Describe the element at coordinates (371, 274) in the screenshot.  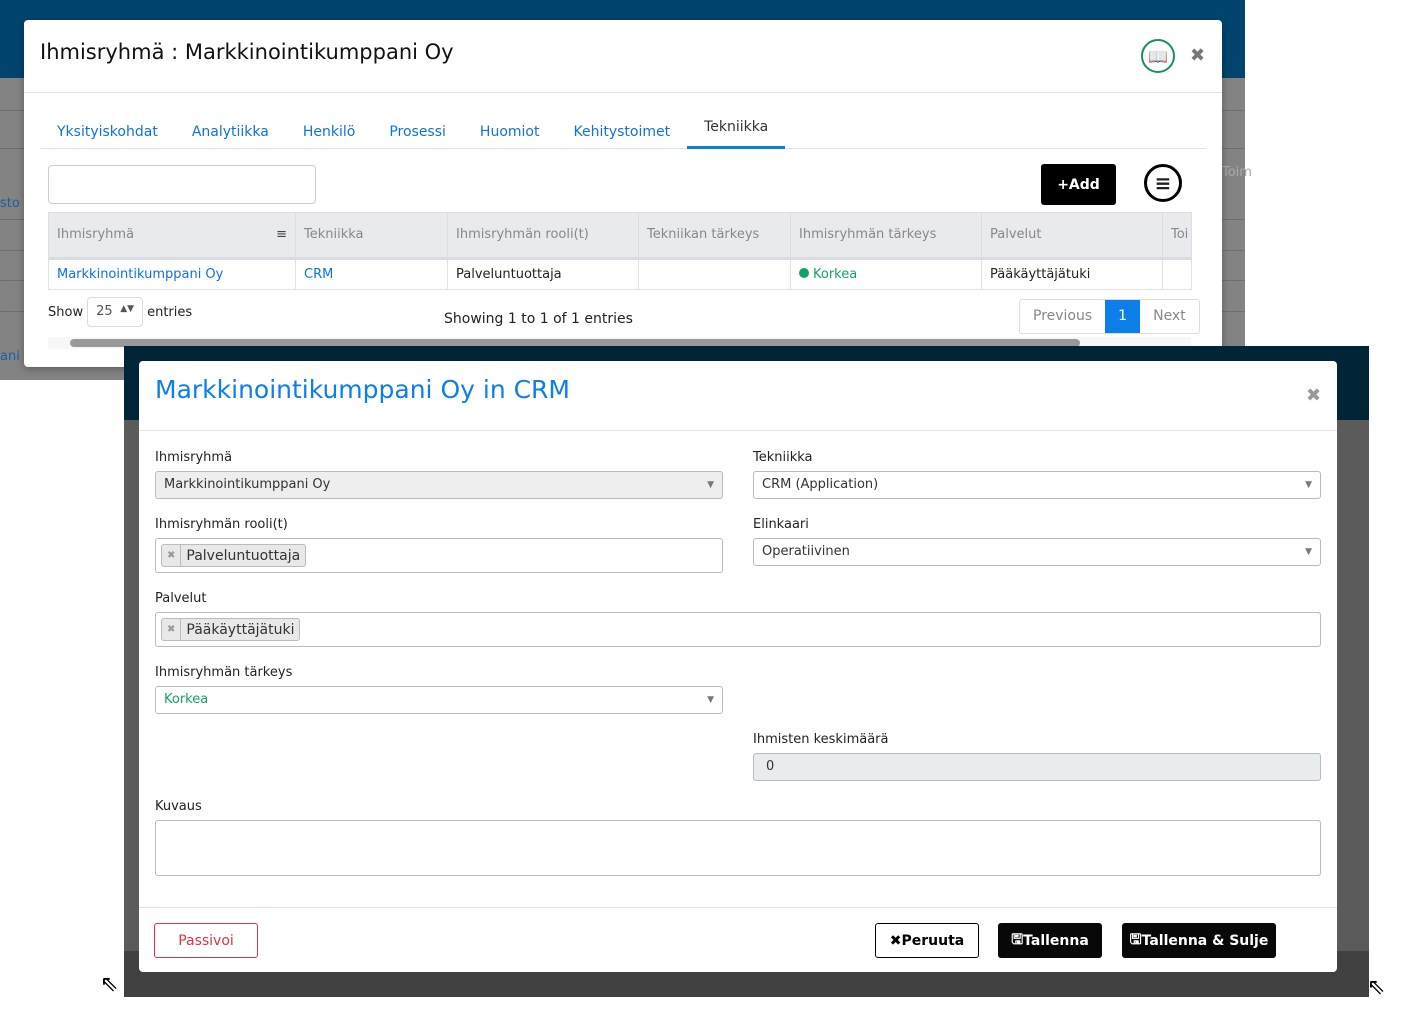
I see `tekniikka-link: CRM` at that location.